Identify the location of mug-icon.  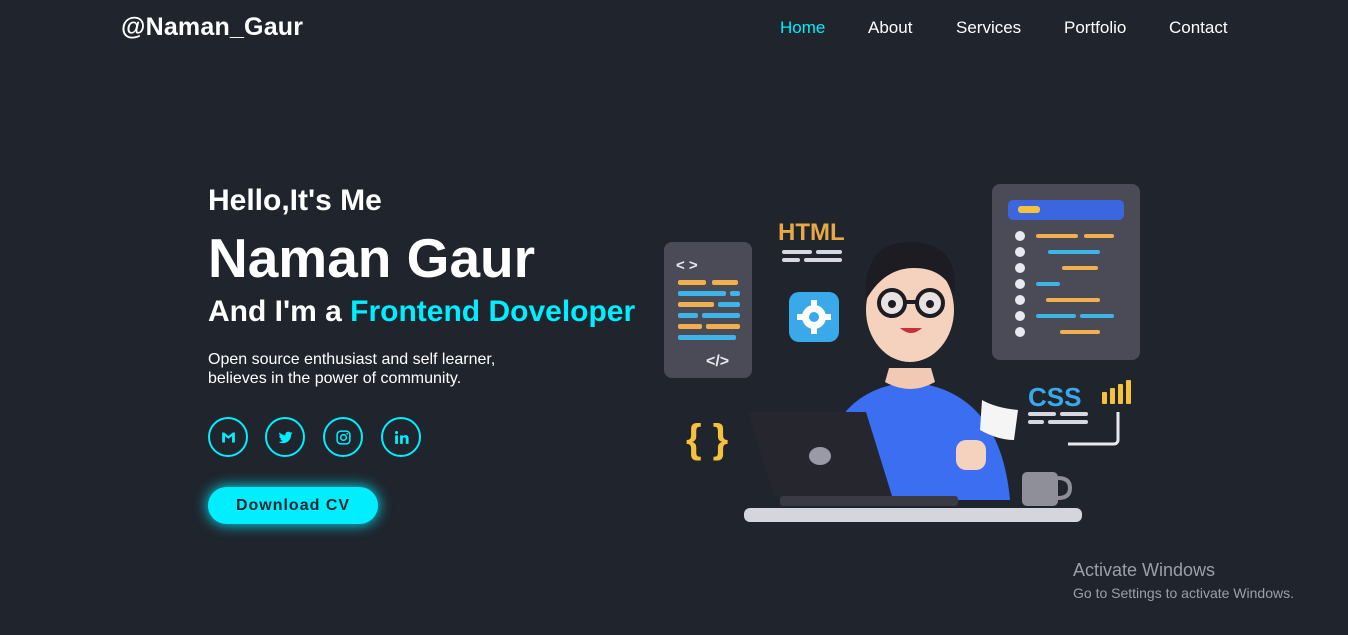
(1047, 489).